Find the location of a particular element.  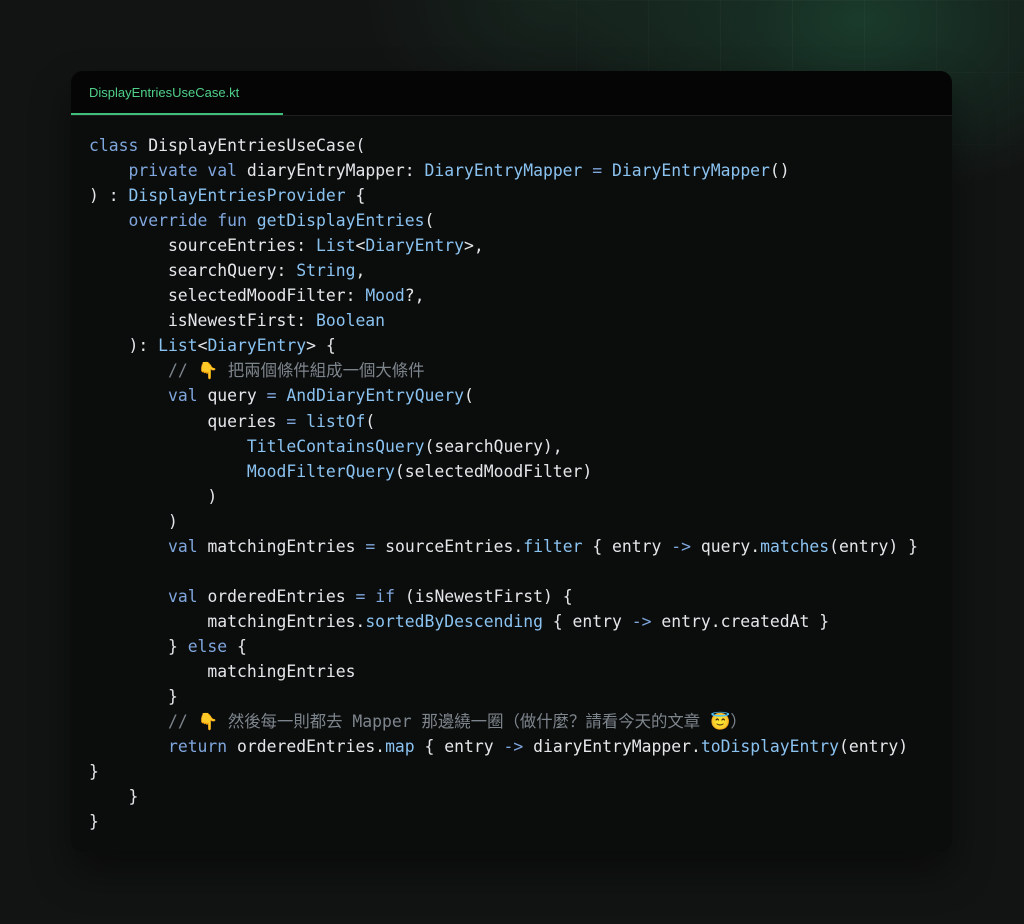

code-line: selectedMoodFilter: Mood?, is located at coordinates (503, 295).